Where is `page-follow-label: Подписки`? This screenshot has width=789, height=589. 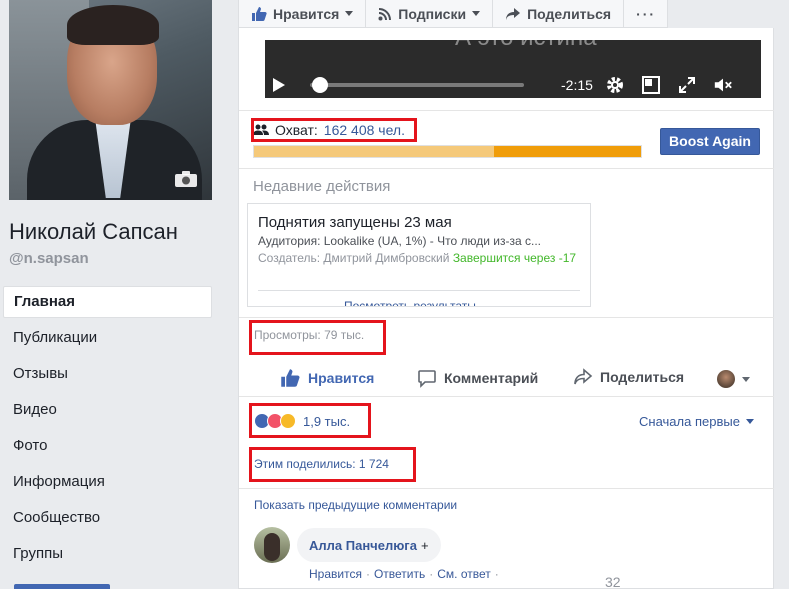
page-follow-label: Подписки is located at coordinates (432, 13).